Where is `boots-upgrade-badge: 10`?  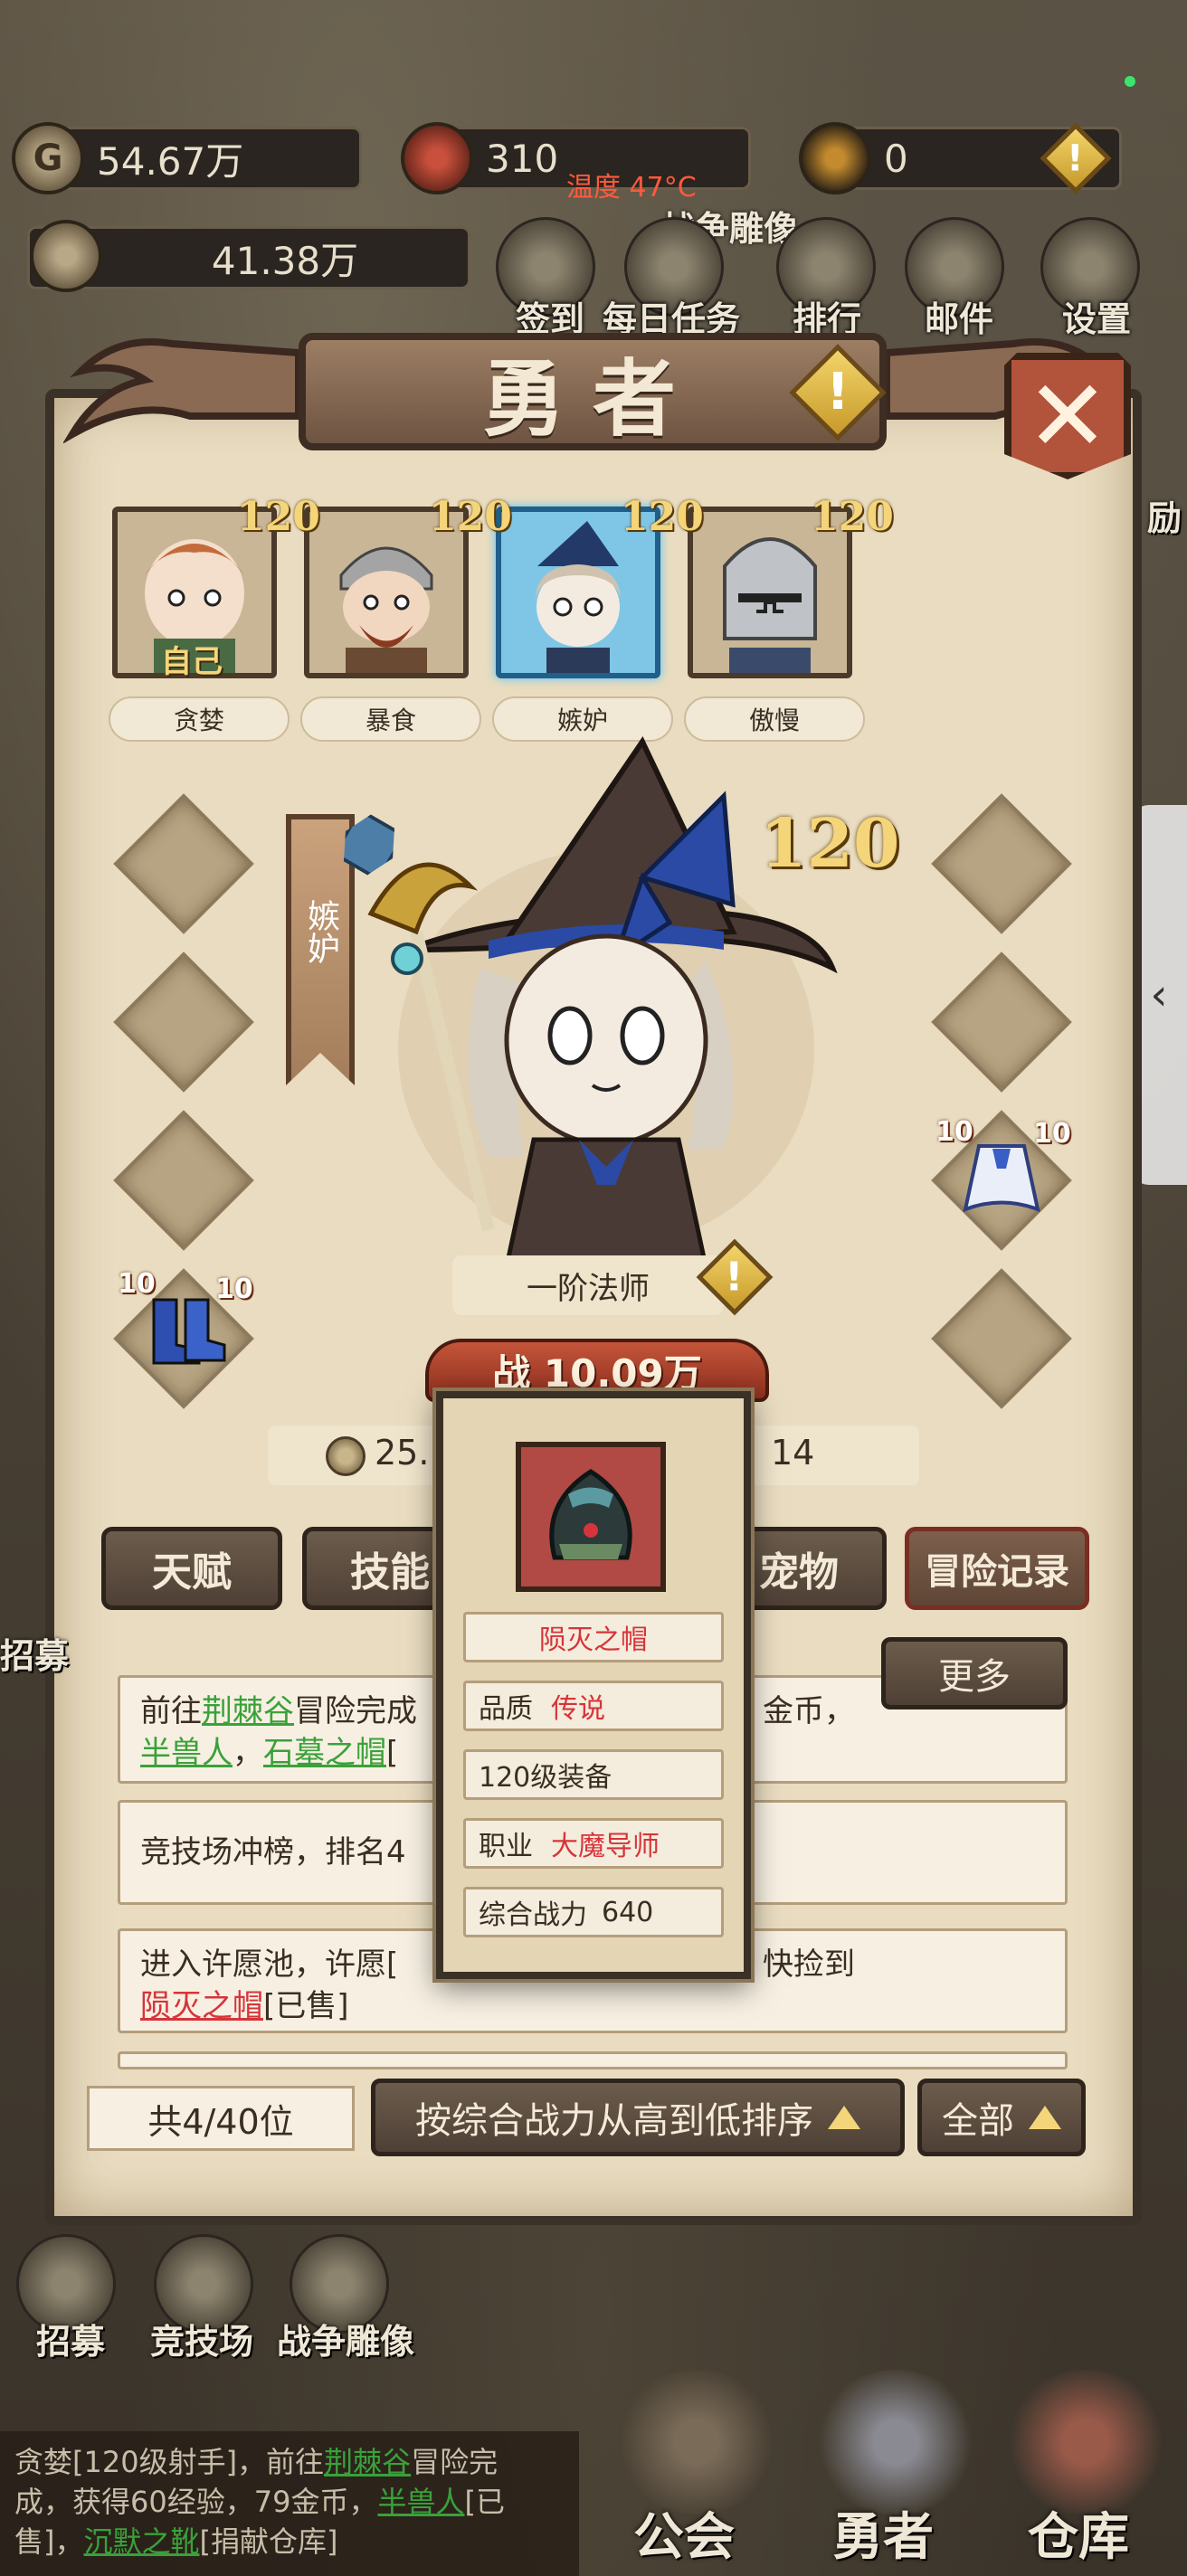 boots-upgrade-badge: 10 is located at coordinates (234, 1290).